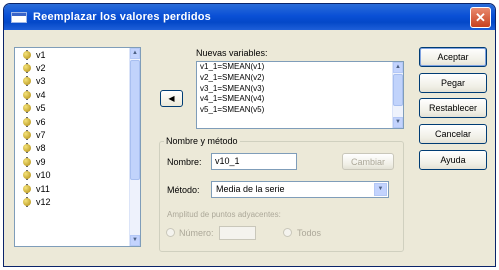 This screenshot has height=270, width=499. I want to click on list-item: v6, so click(77, 121).